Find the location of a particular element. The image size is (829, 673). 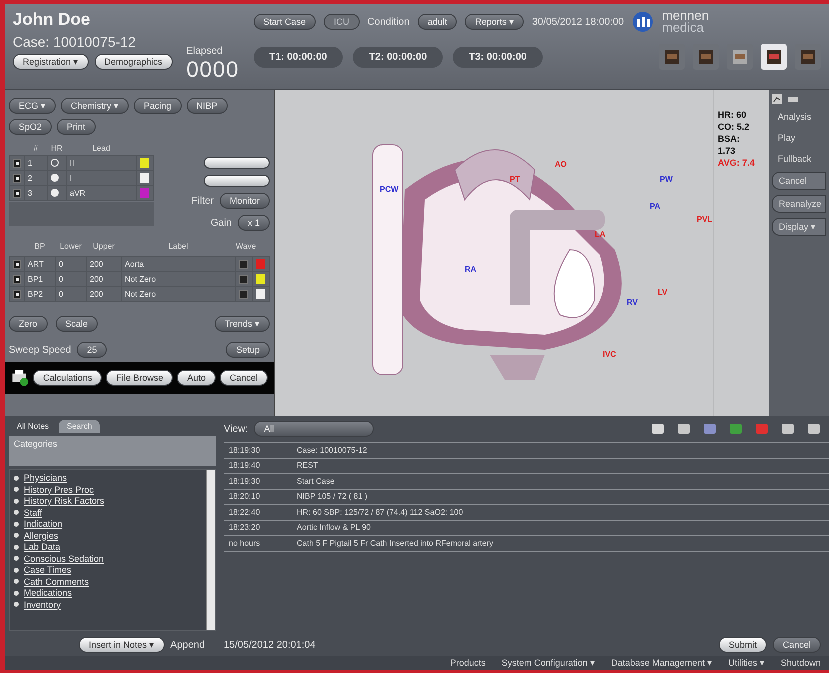

cancel-button: Cancel is located at coordinates (796, 645).